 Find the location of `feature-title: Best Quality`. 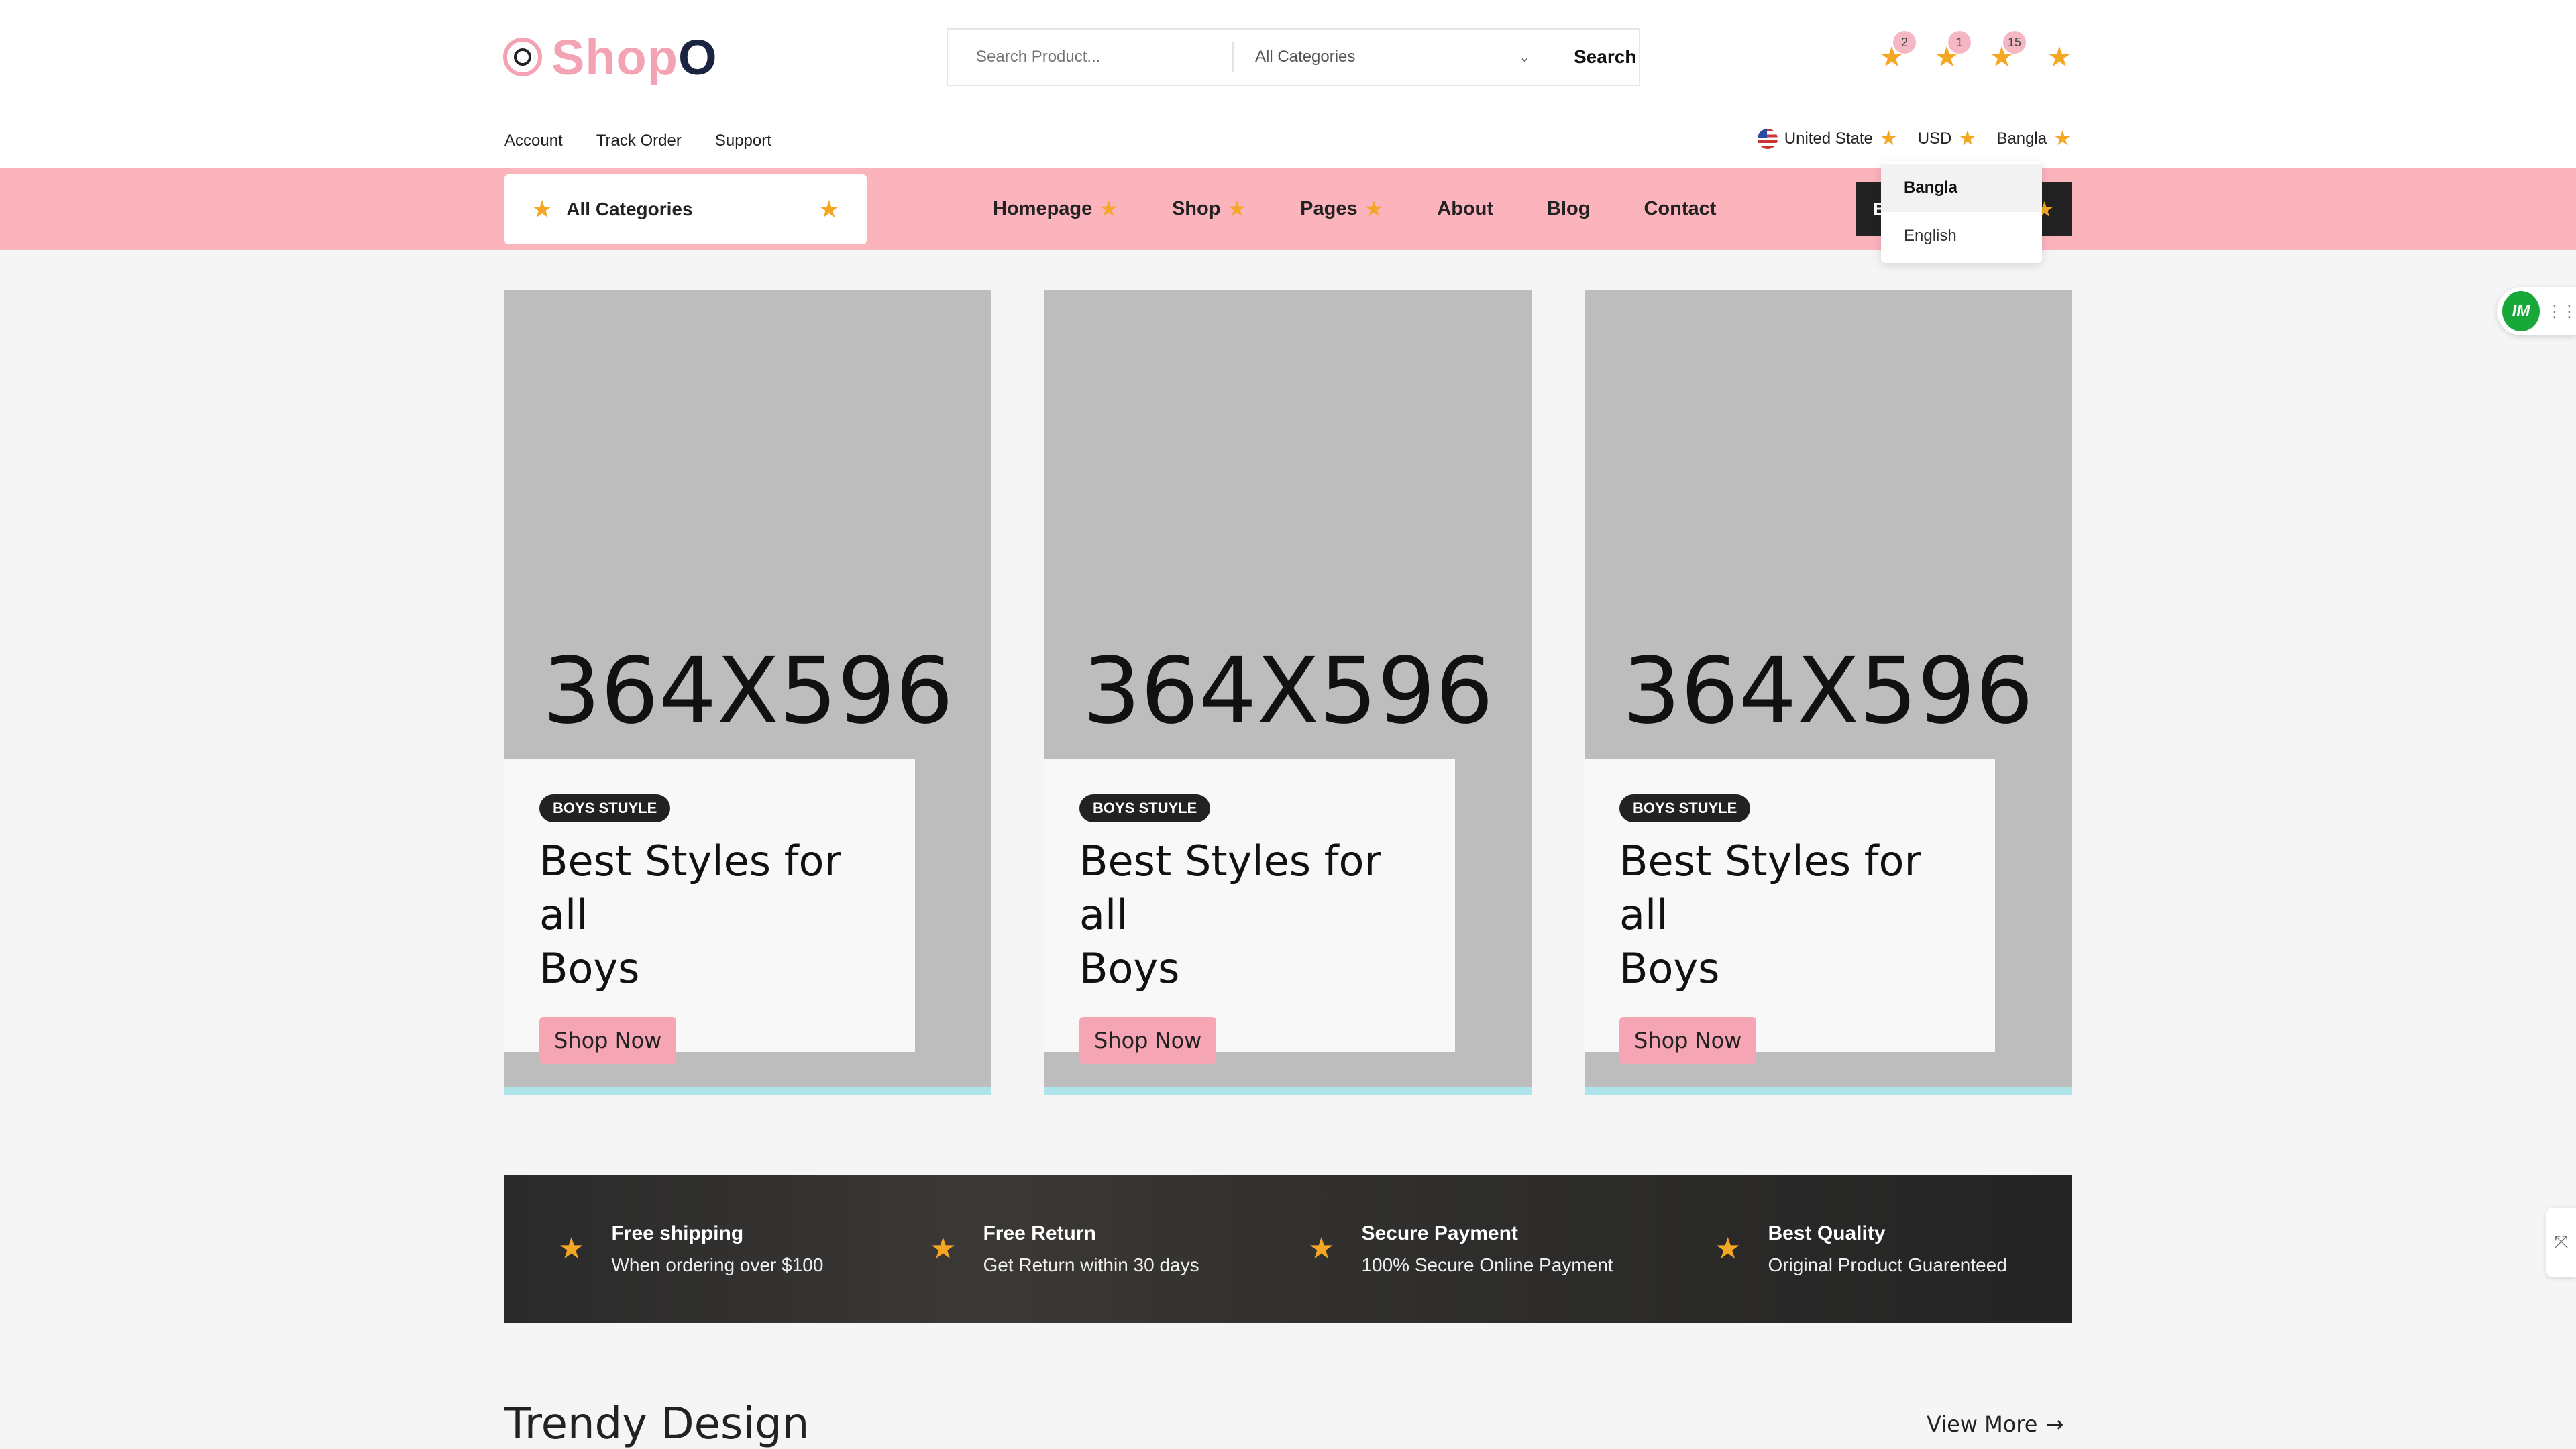

feature-title: Best Quality is located at coordinates (1827, 1233).